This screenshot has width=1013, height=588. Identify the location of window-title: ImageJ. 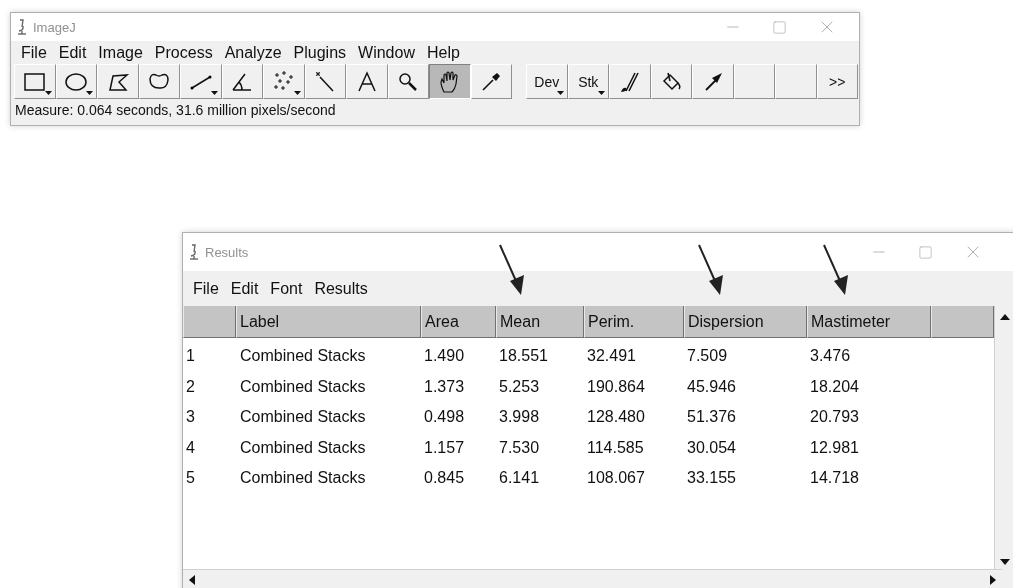
(55, 27).